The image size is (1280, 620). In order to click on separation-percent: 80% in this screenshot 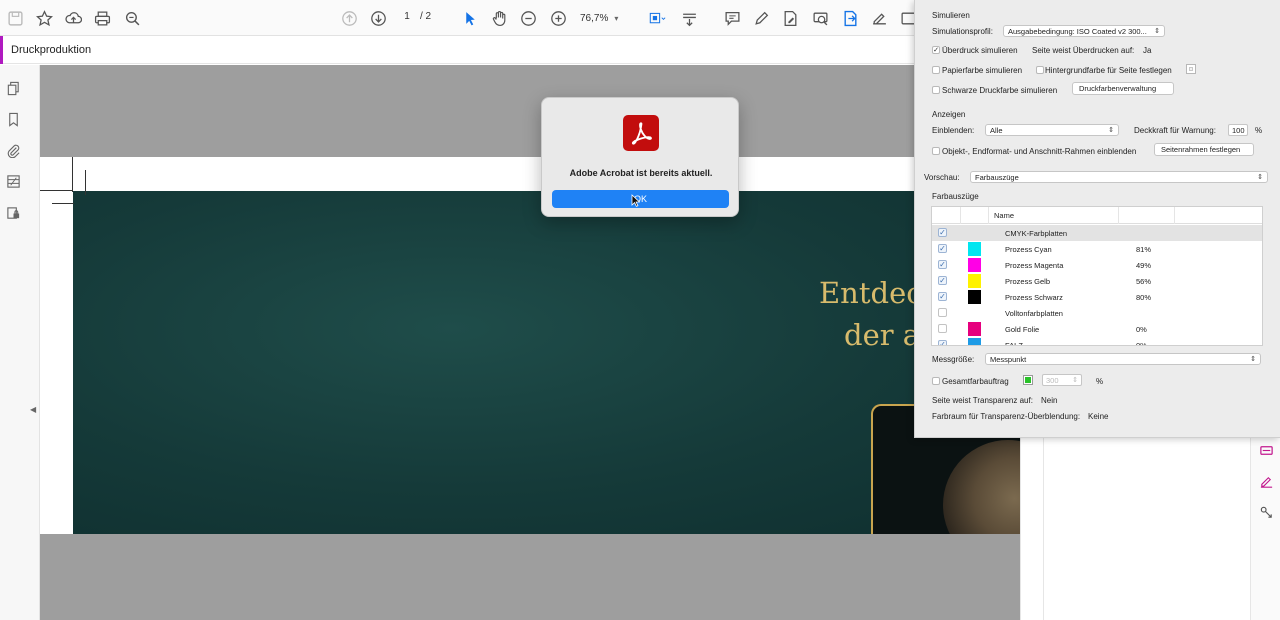, I will do `click(1144, 297)`.